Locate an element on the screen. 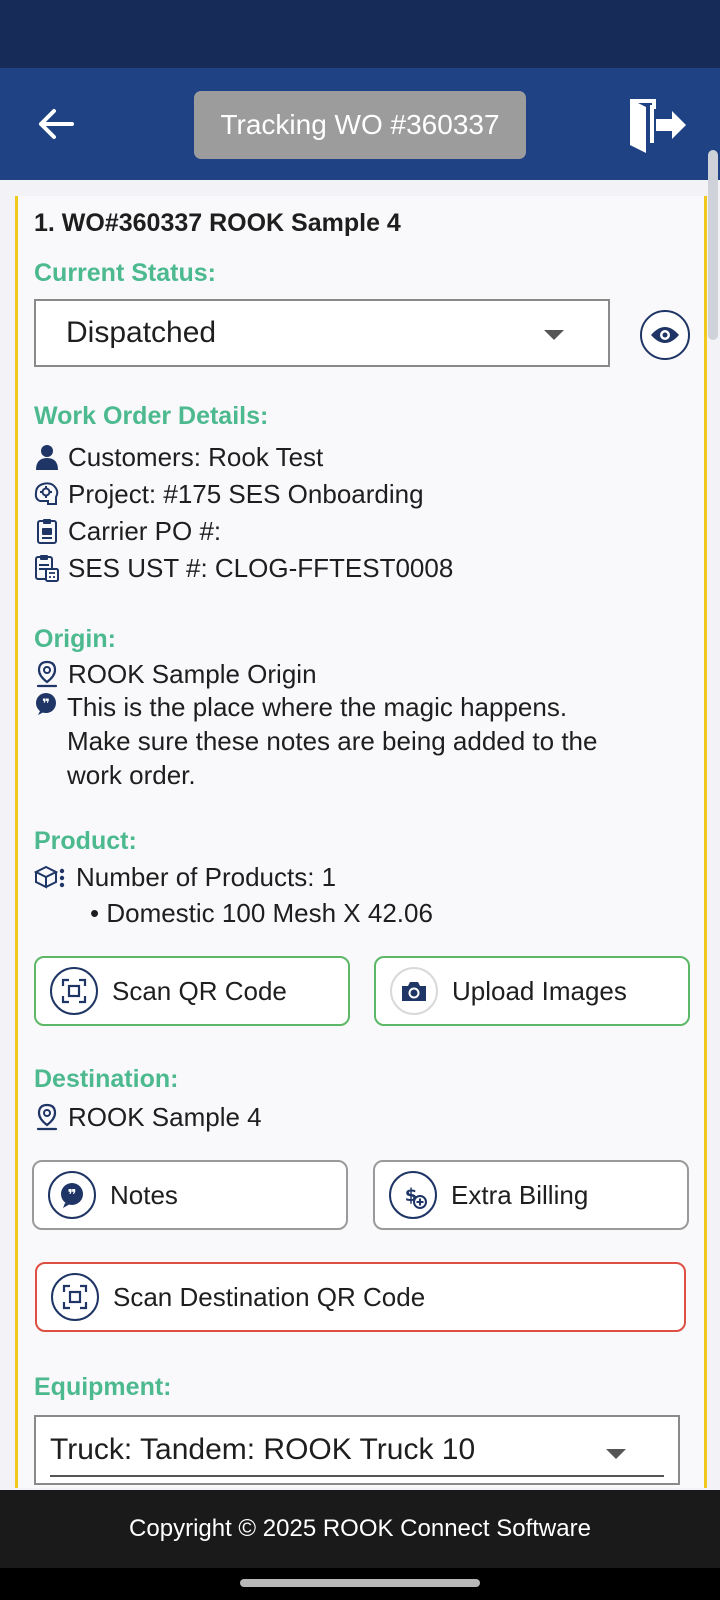 The image size is (720, 1600). footer: Copyright © 2025 ROOK Connect Software is located at coordinates (360, 1529).